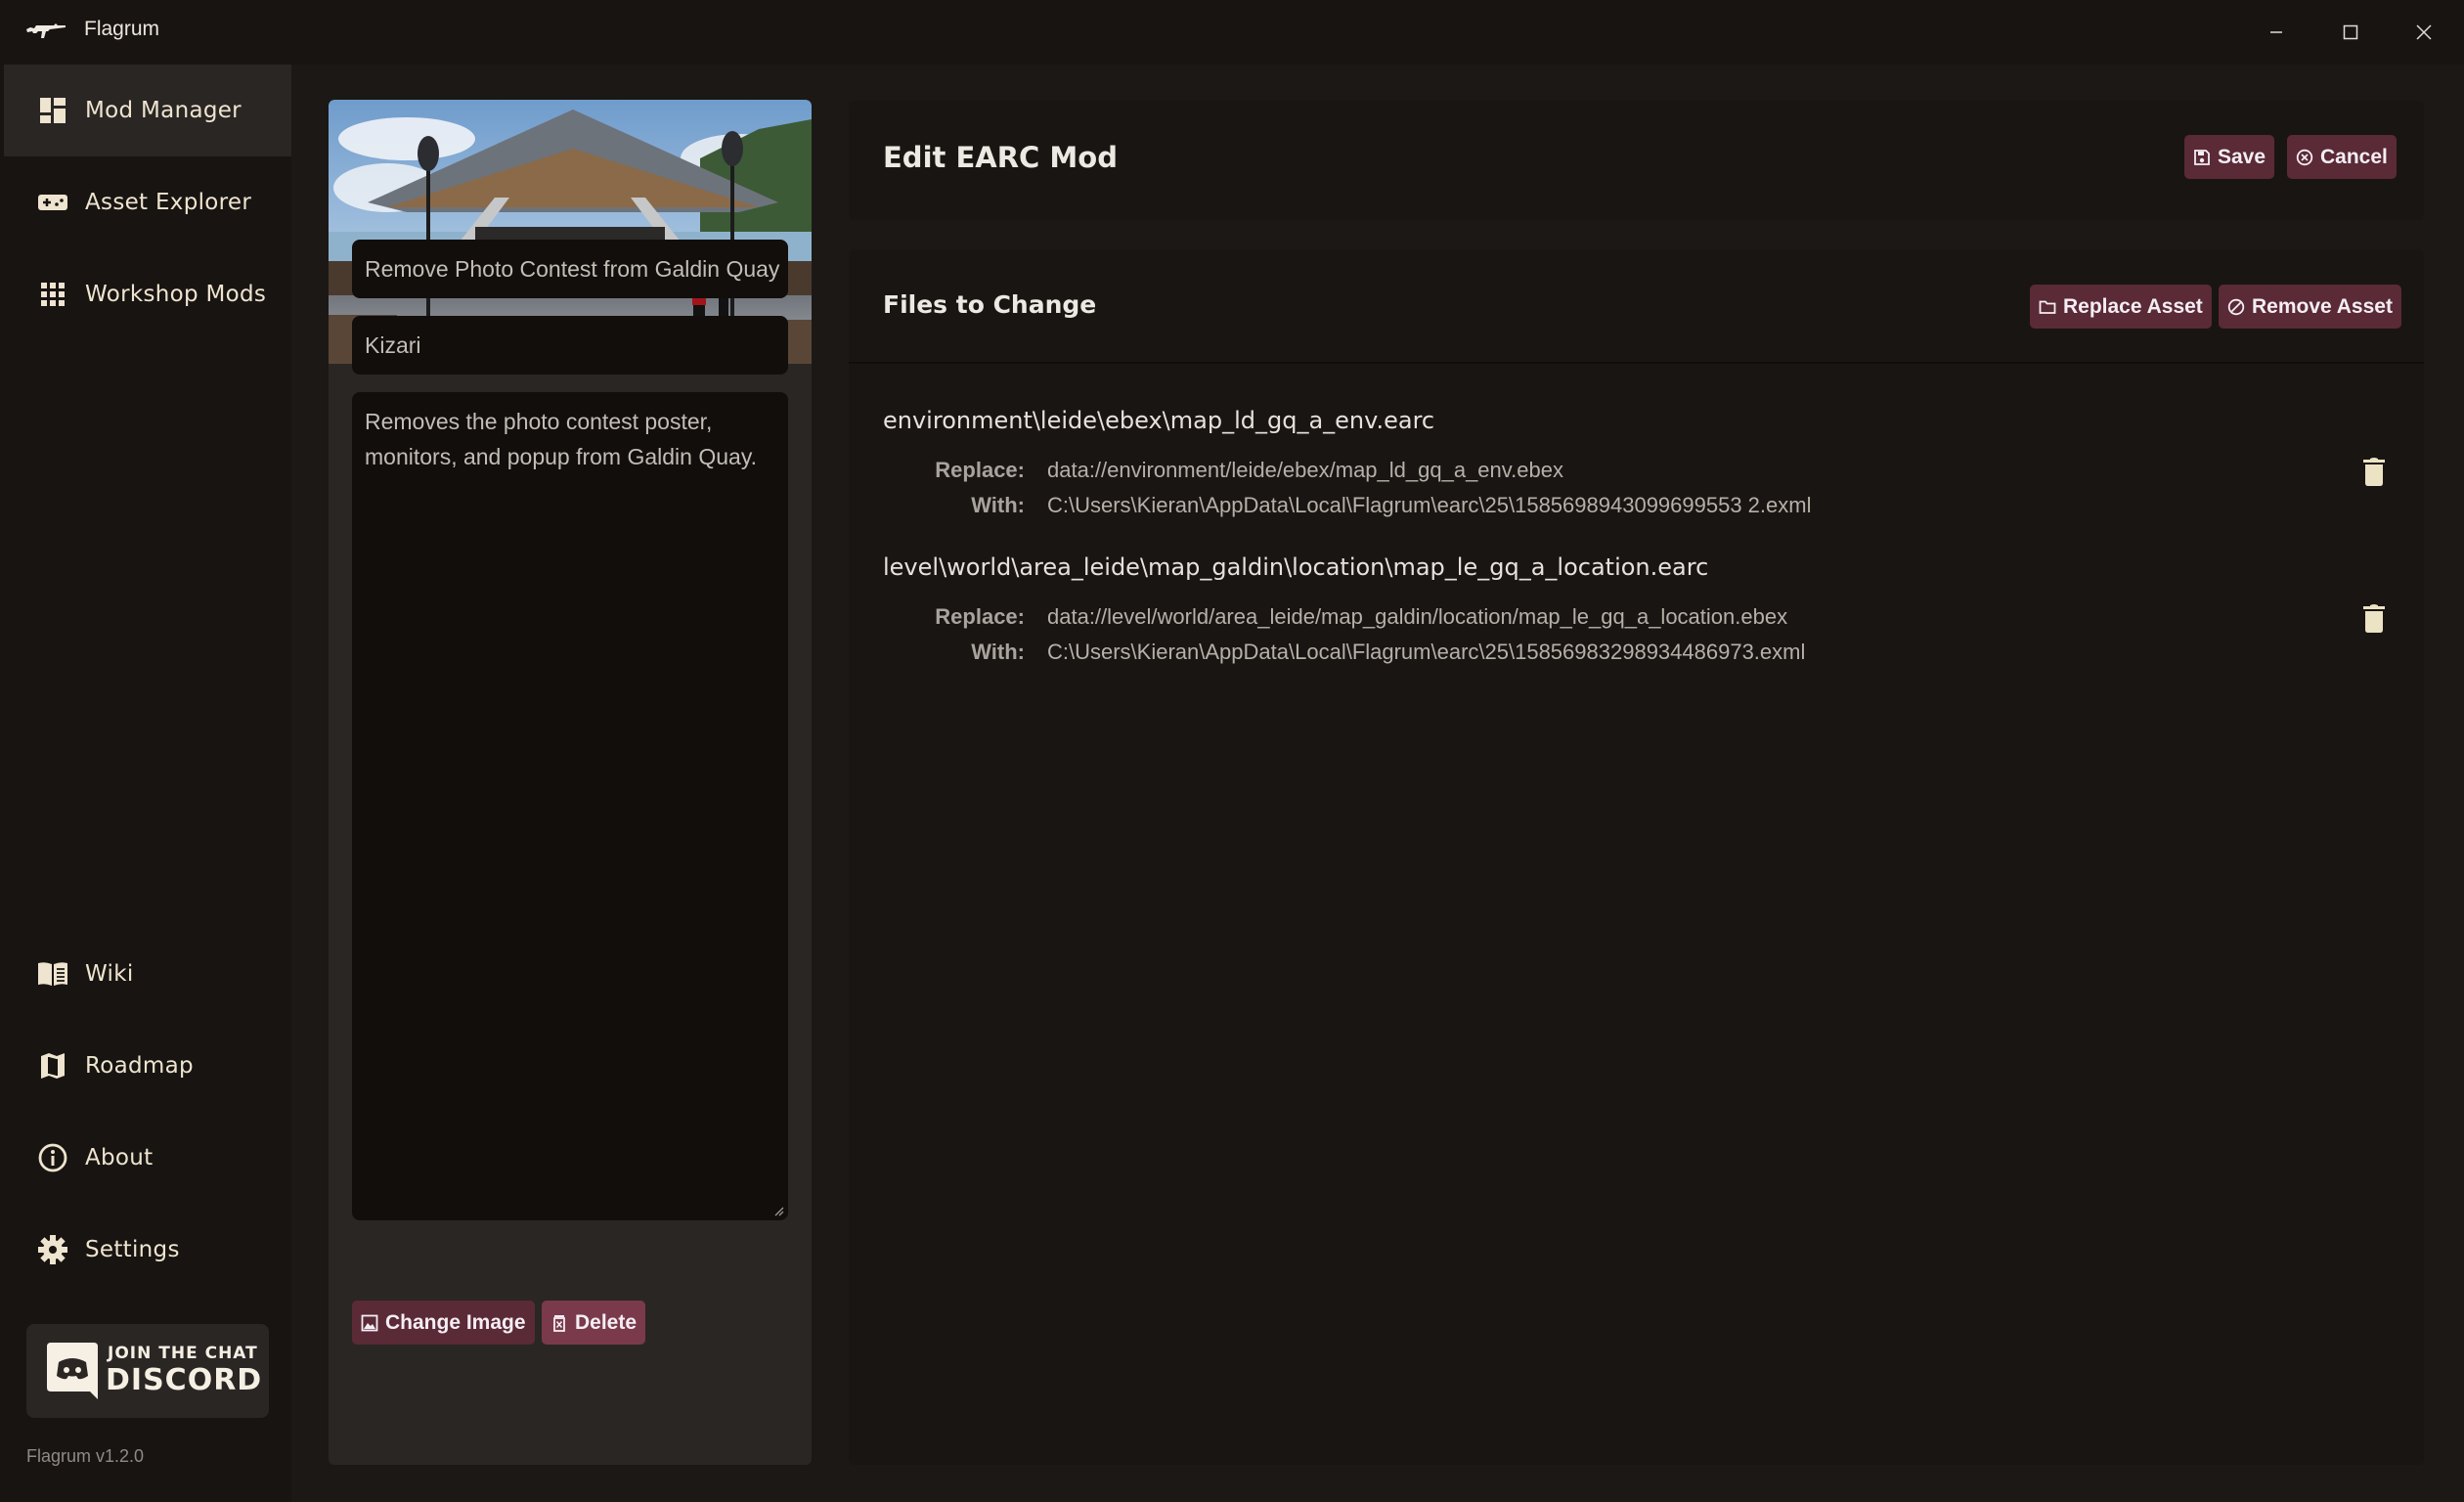  What do you see at coordinates (2202, 157) in the screenshot?
I see `save-icon` at bounding box center [2202, 157].